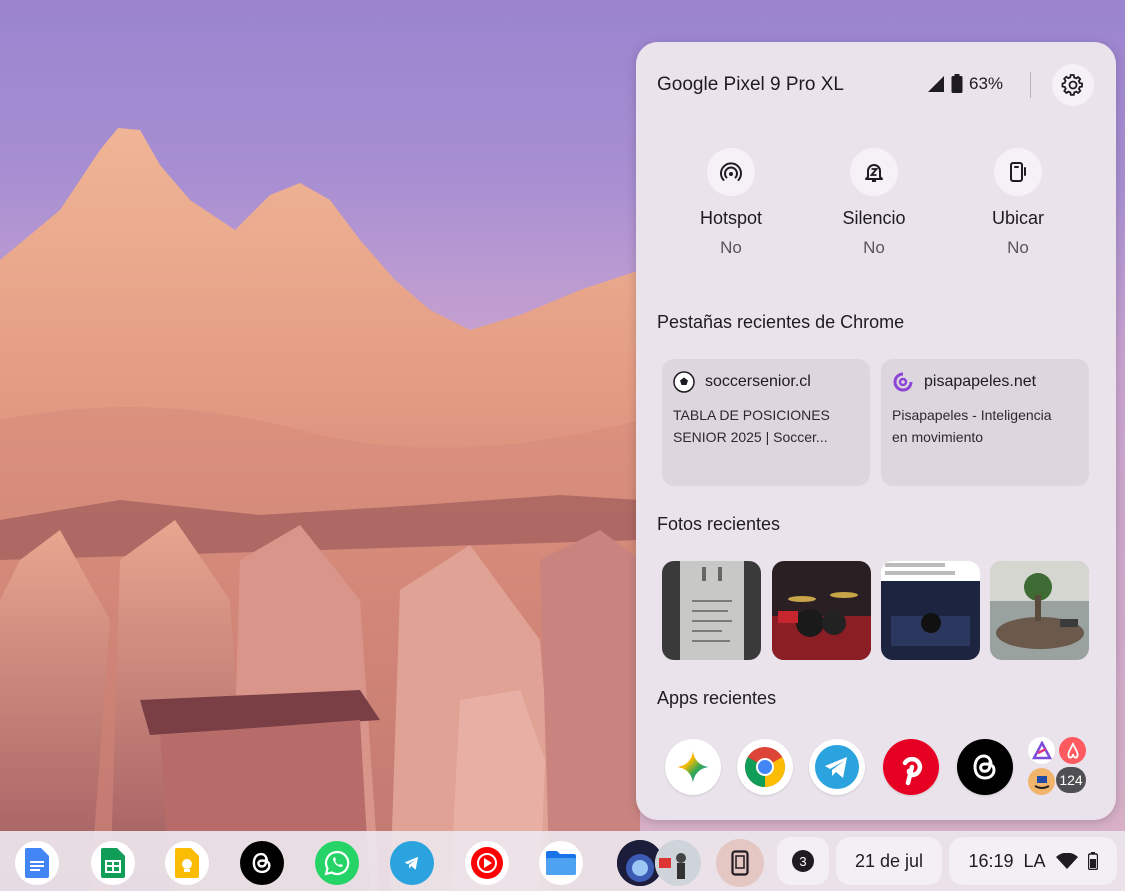 The image size is (1125, 891). I want to click on input-method: LA, so click(1034, 860).